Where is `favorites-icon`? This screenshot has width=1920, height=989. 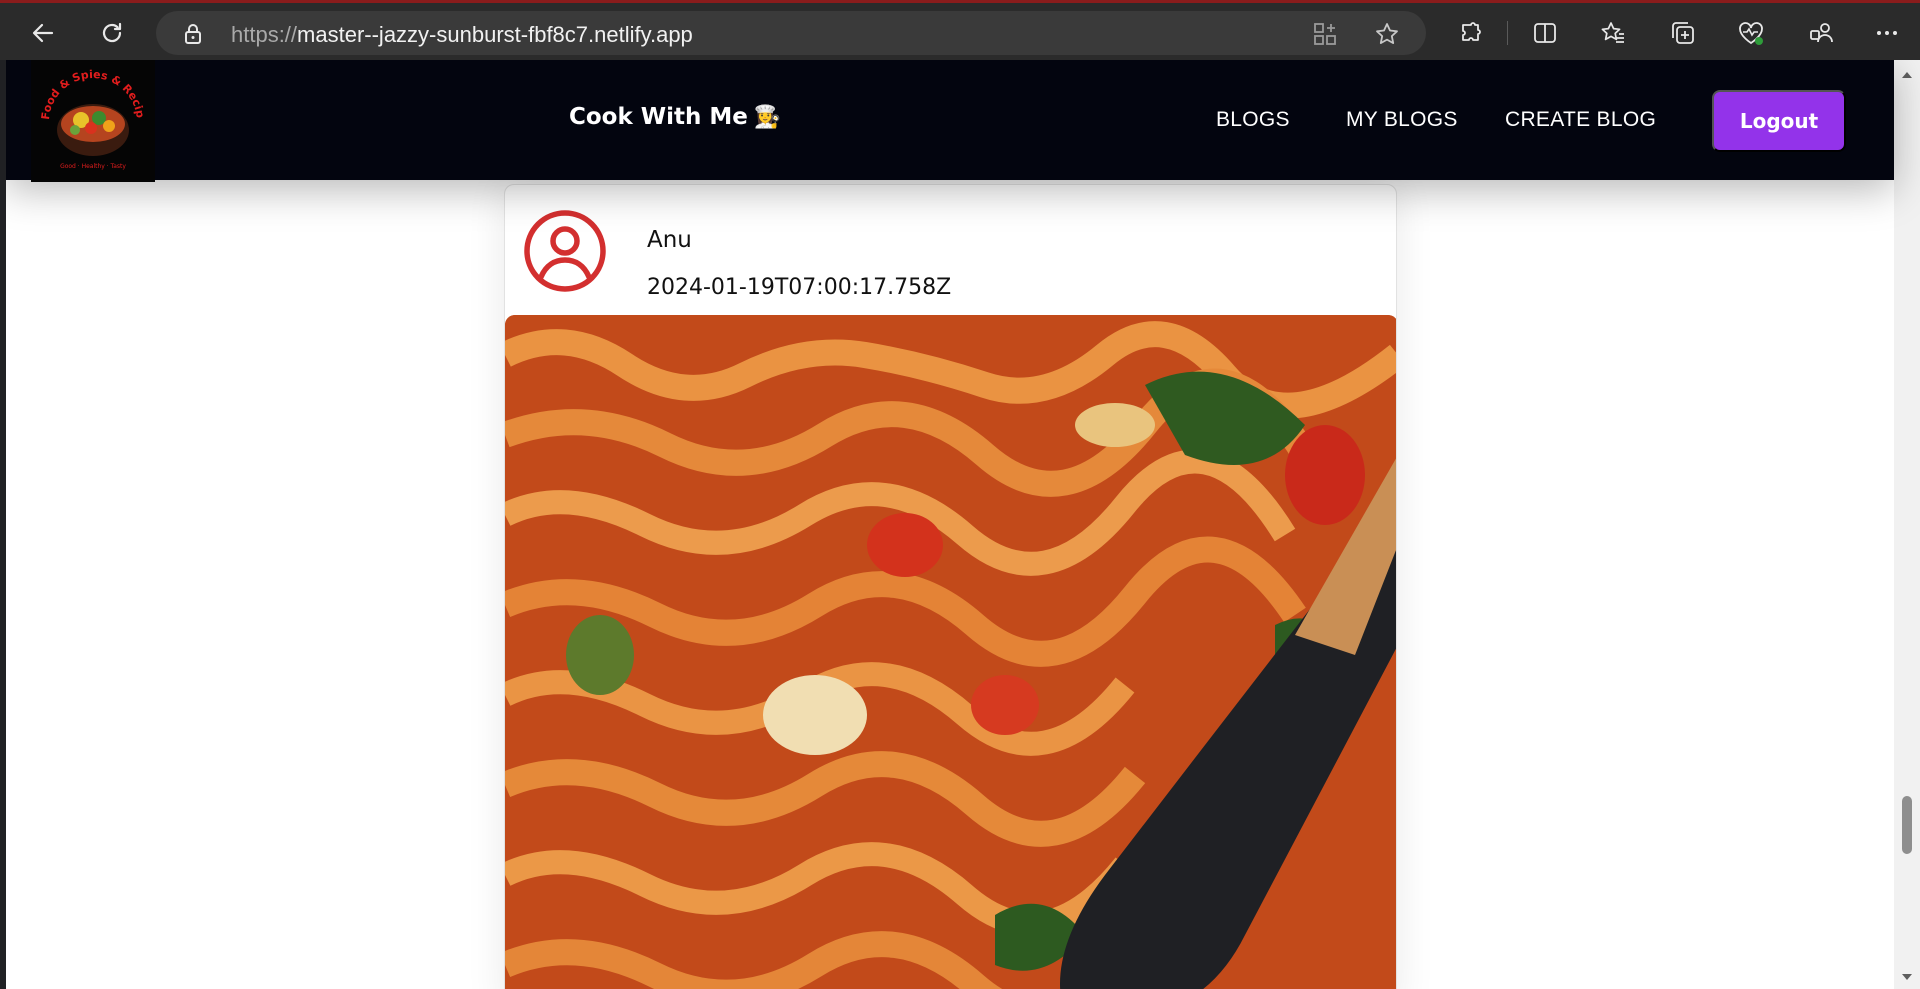
favorites-icon is located at coordinates (1613, 33).